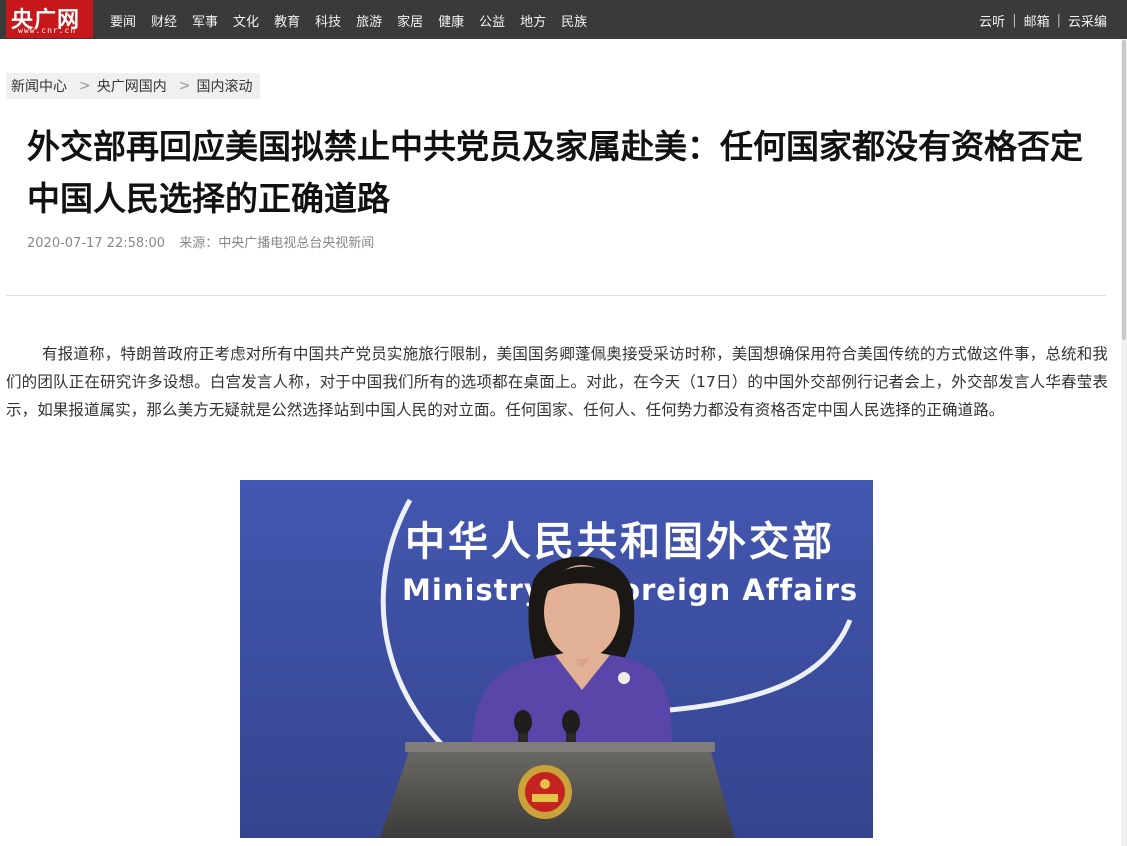  What do you see at coordinates (369, 20) in the screenshot?
I see `nav-item-lvyou: 旅游` at bounding box center [369, 20].